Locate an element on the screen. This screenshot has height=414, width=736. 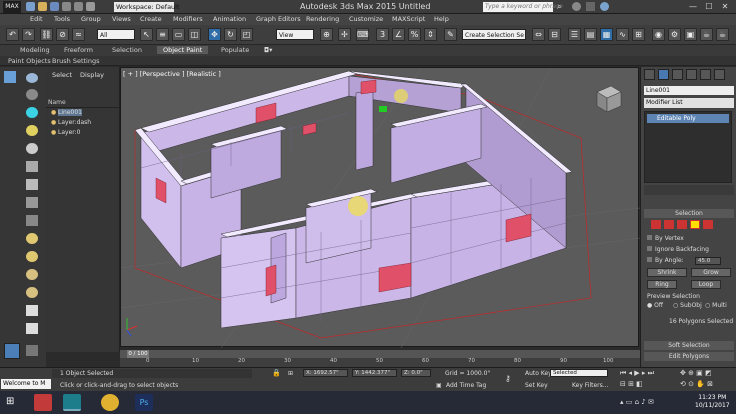
app-logo: MAX is located at coordinates (12, 7).